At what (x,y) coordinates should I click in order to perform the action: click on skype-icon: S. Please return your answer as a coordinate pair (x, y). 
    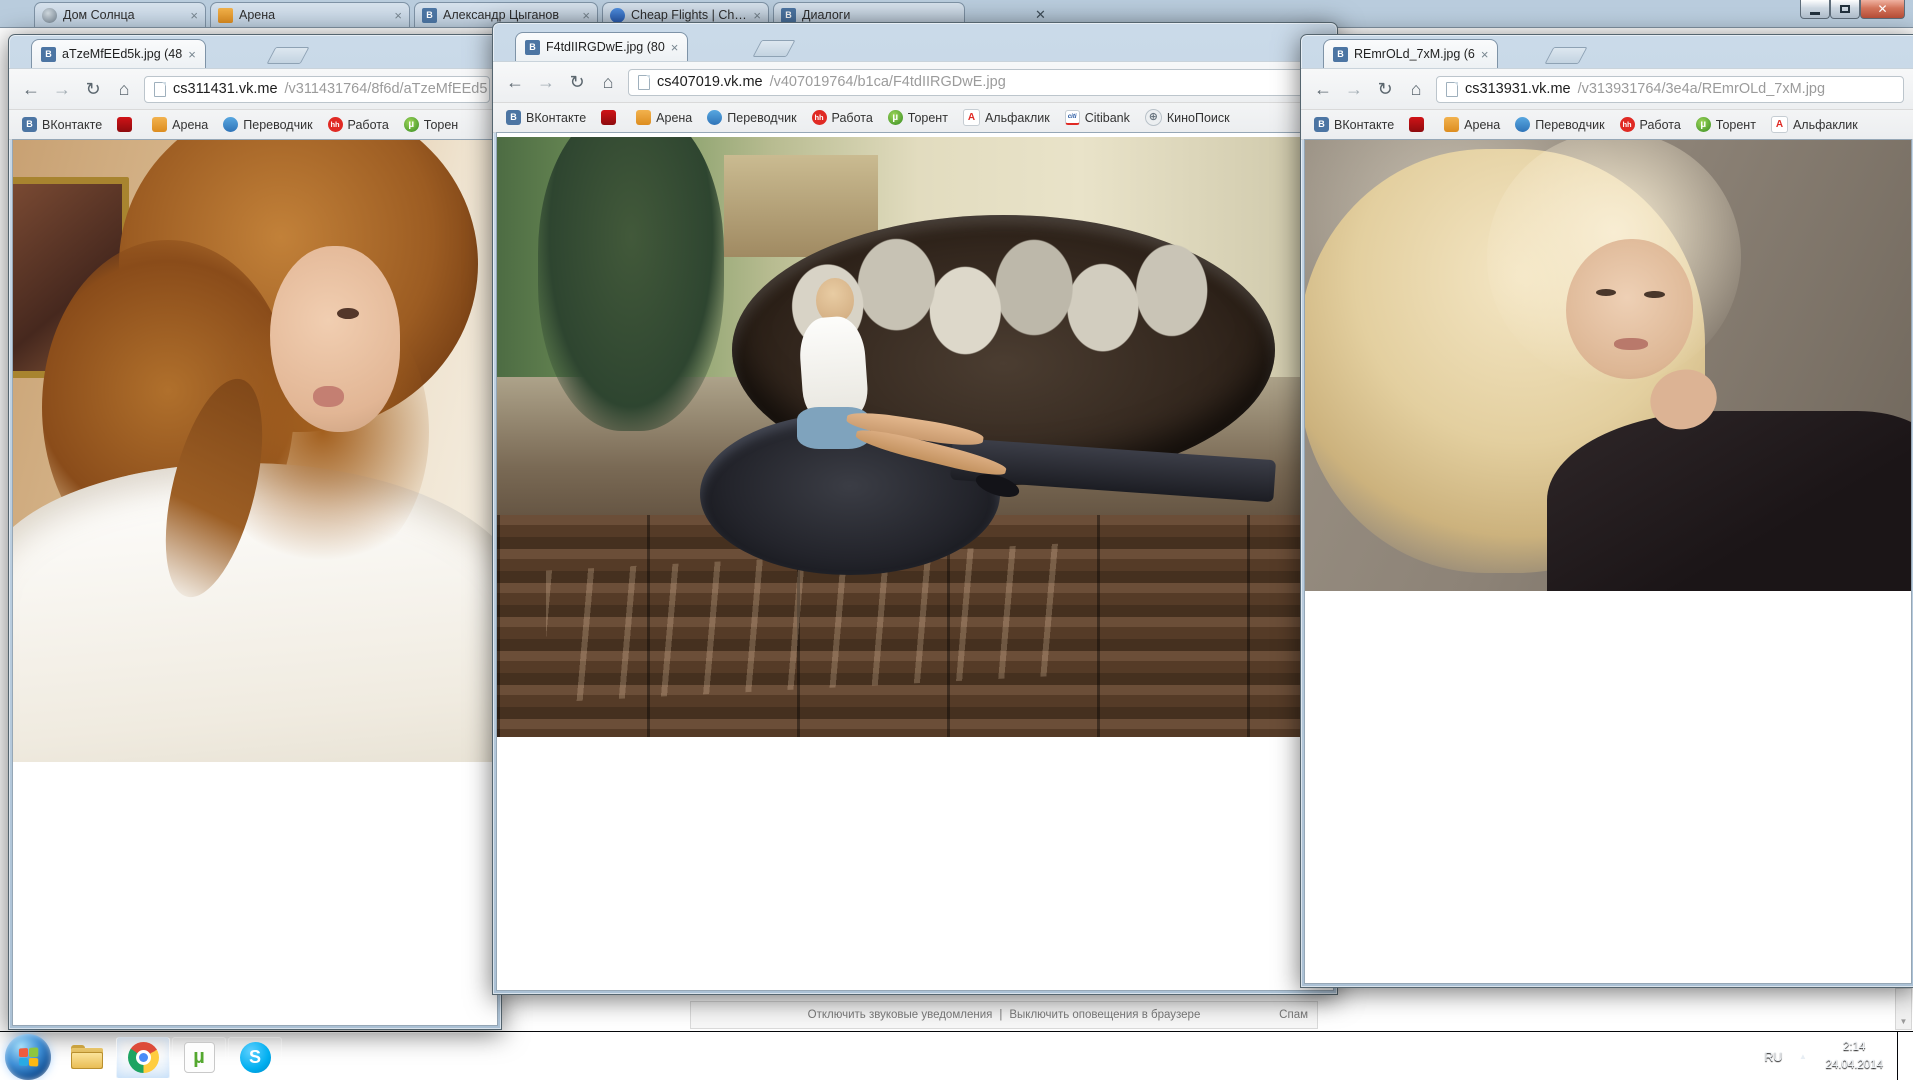
    Looking at the image, I should click on (255, 1057).